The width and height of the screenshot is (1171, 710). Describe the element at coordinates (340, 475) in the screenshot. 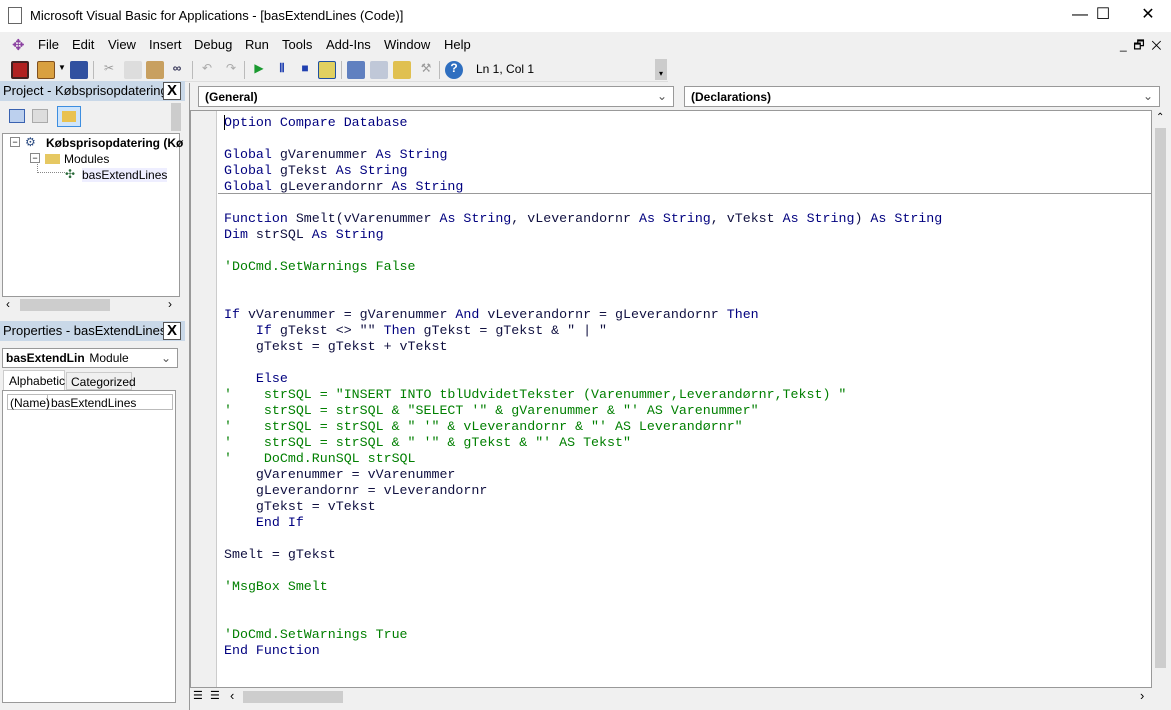

I see `code-line: gVarenummer = vVarenummer` at that location.